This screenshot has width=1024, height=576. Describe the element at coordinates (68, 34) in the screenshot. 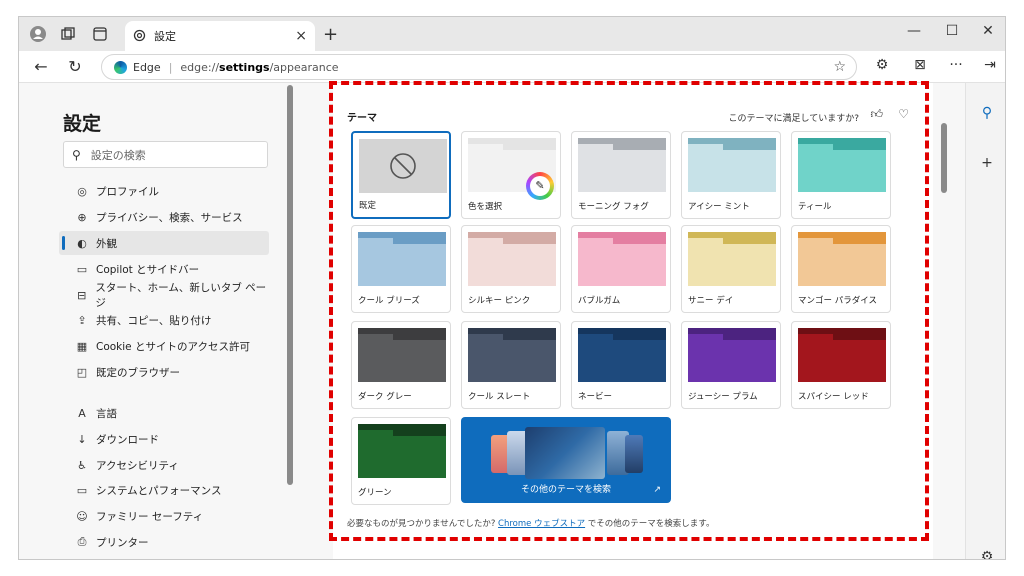

I see `workspaces-icon` at that location.